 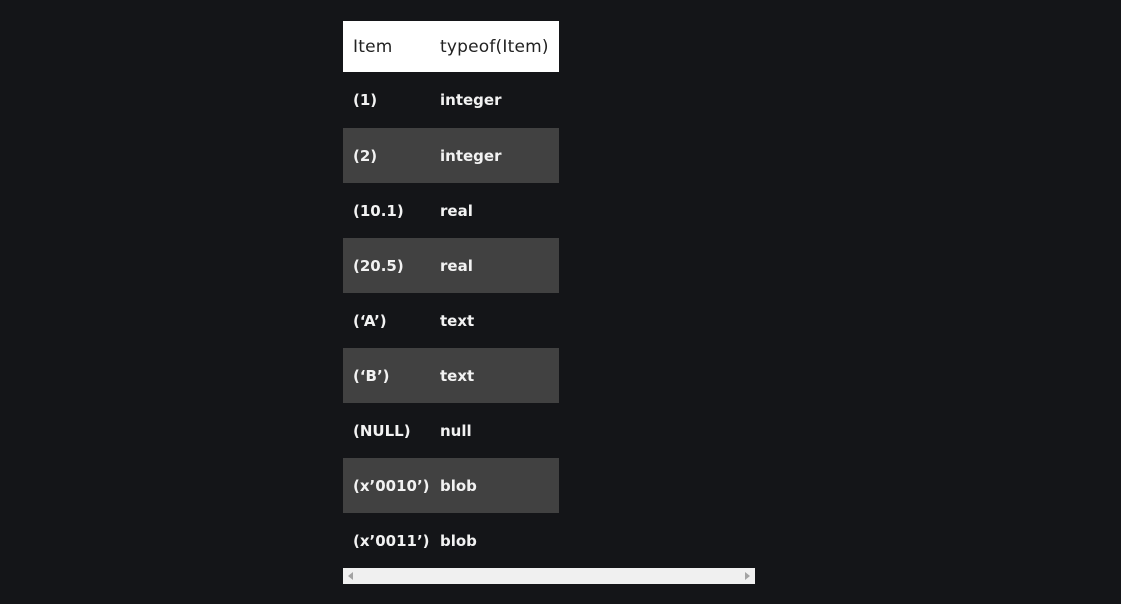 What do you see at coordinates (378, 210) in the screenshot?
I see `cell-item: (10.1)` at bounding box center [378, 210].